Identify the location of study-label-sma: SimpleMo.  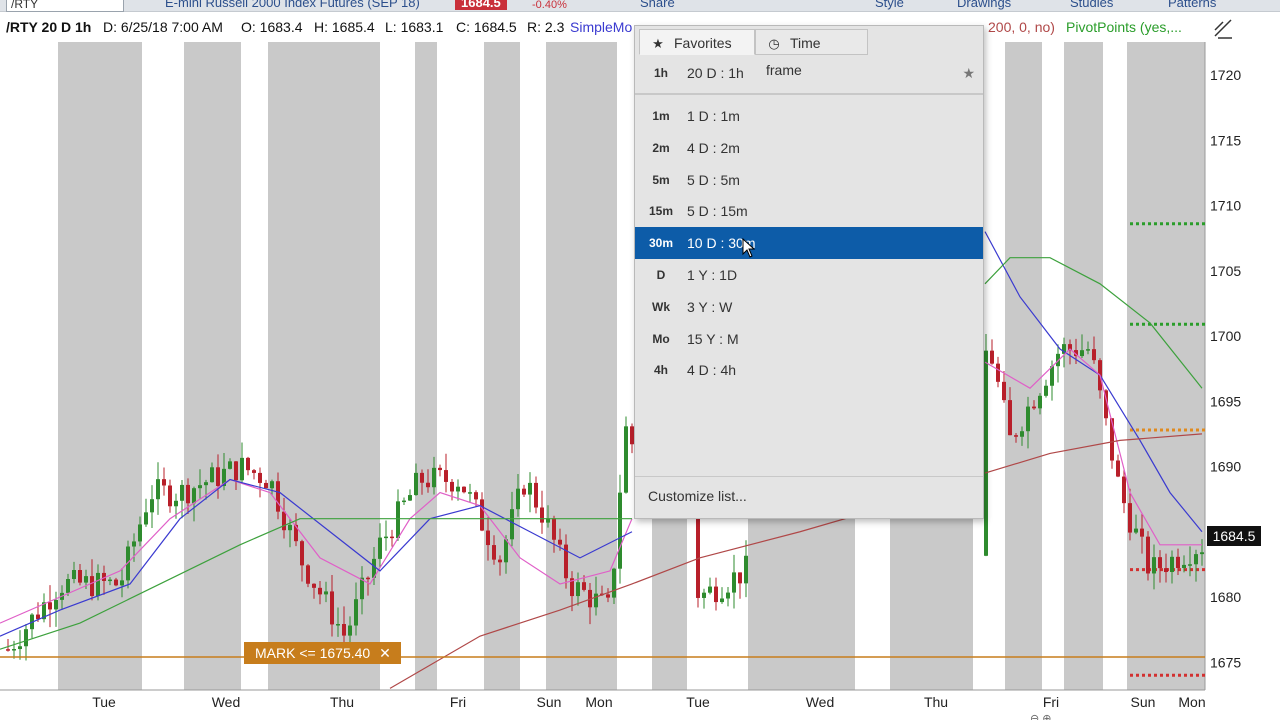
(601, 27).